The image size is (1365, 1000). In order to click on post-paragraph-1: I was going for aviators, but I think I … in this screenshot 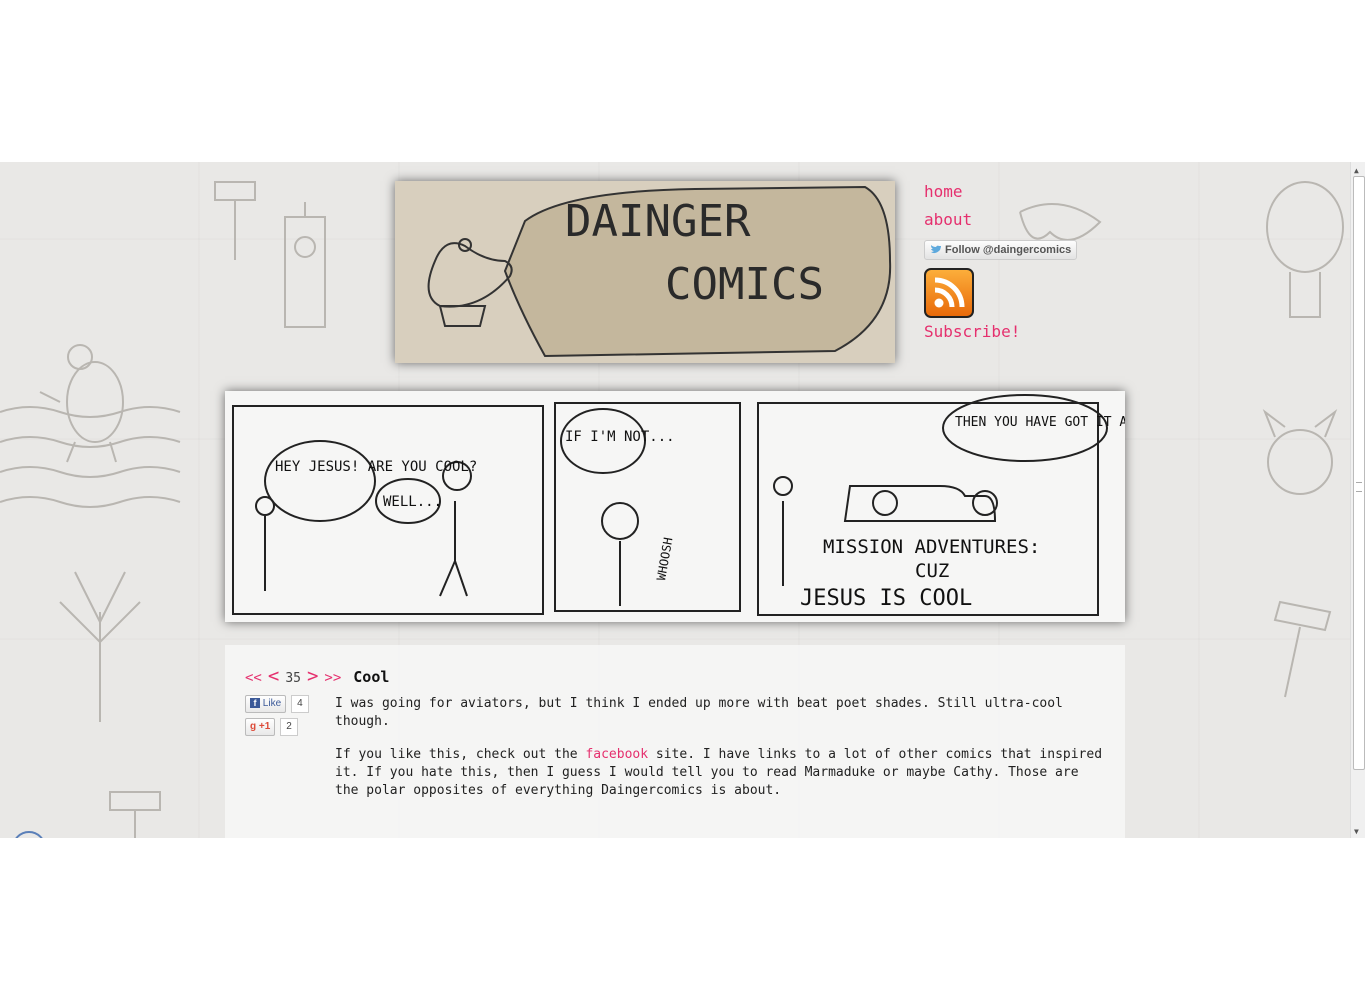, I will do `click(699, 712)`.